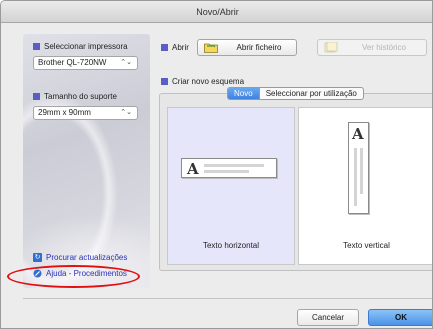 The height and width of the screenshot is (329, 433). I want to click on folder-icon, so click(211, 48).